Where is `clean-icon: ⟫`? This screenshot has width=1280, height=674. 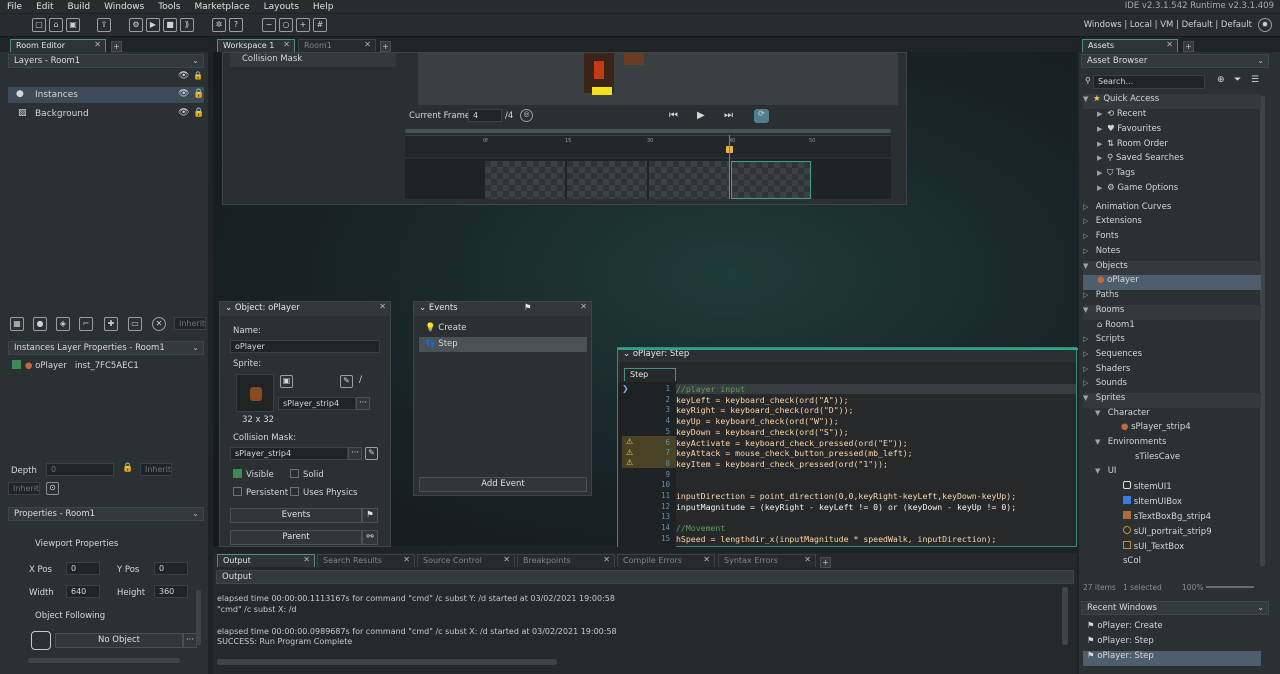
clean-icon: ⟫ is located at coordinates (187, 25).